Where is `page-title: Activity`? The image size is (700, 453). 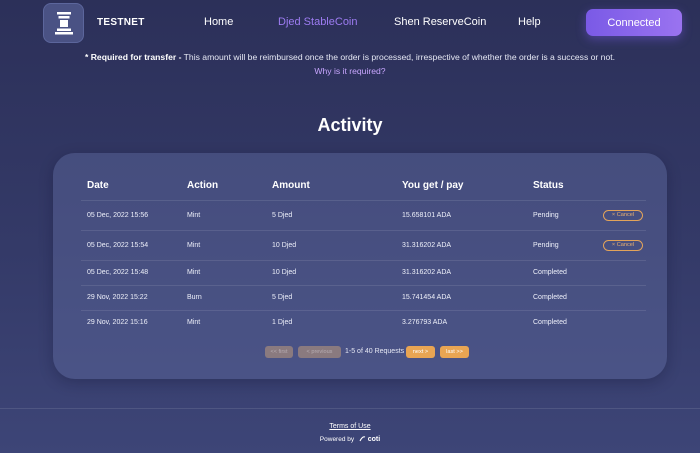 page-title: Activity is located at coordinates (350, 125).